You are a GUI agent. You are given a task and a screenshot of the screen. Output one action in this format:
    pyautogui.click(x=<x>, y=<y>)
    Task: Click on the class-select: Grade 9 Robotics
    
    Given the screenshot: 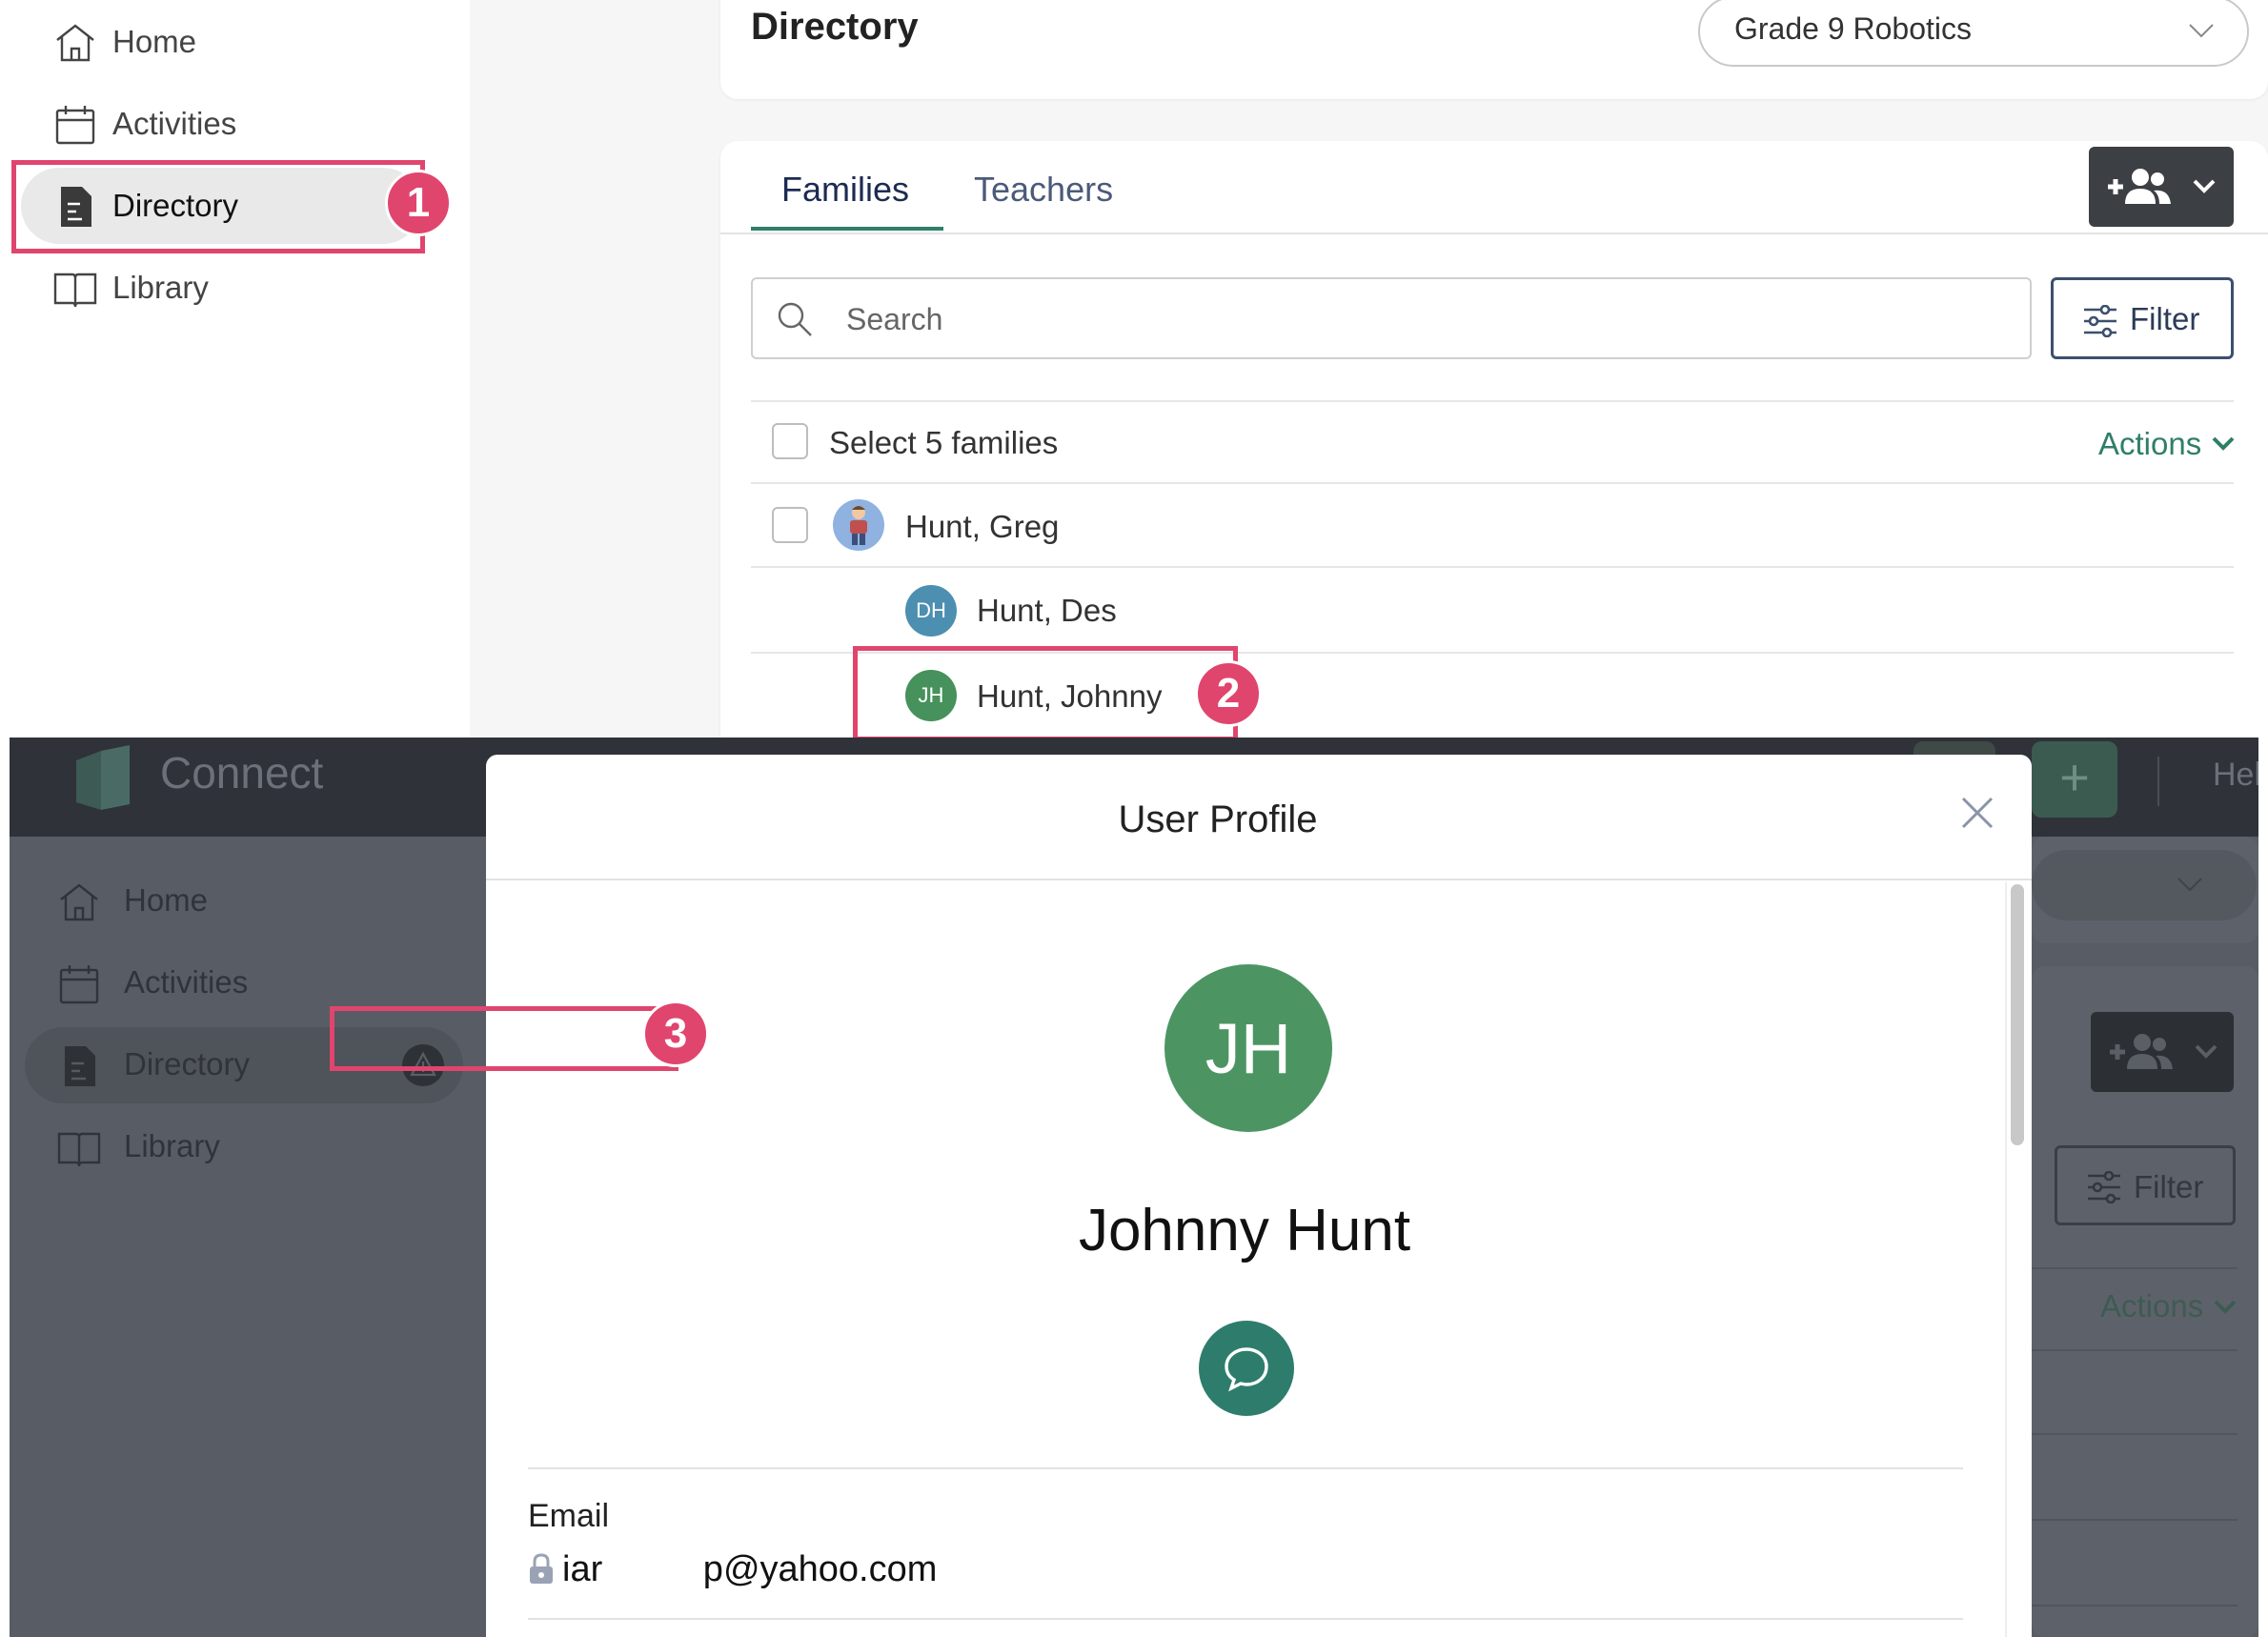 What is the action you would take?
    pyautogui.click(x=1973, y=33)
    